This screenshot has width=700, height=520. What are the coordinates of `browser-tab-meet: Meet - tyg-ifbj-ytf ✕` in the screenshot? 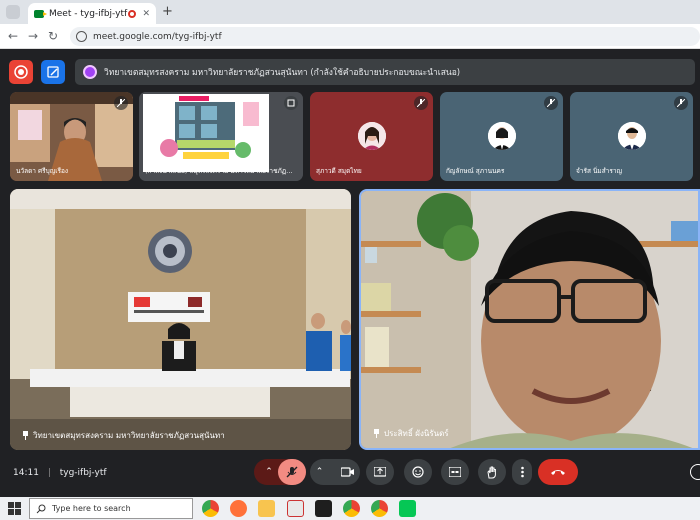 It's located at (92, 13).